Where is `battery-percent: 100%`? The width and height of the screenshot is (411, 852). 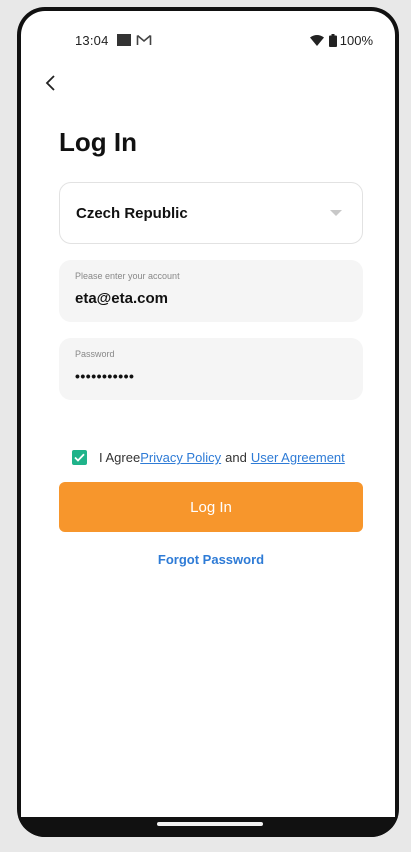
battery-percent: 100% is located at coordinates (356, 40).